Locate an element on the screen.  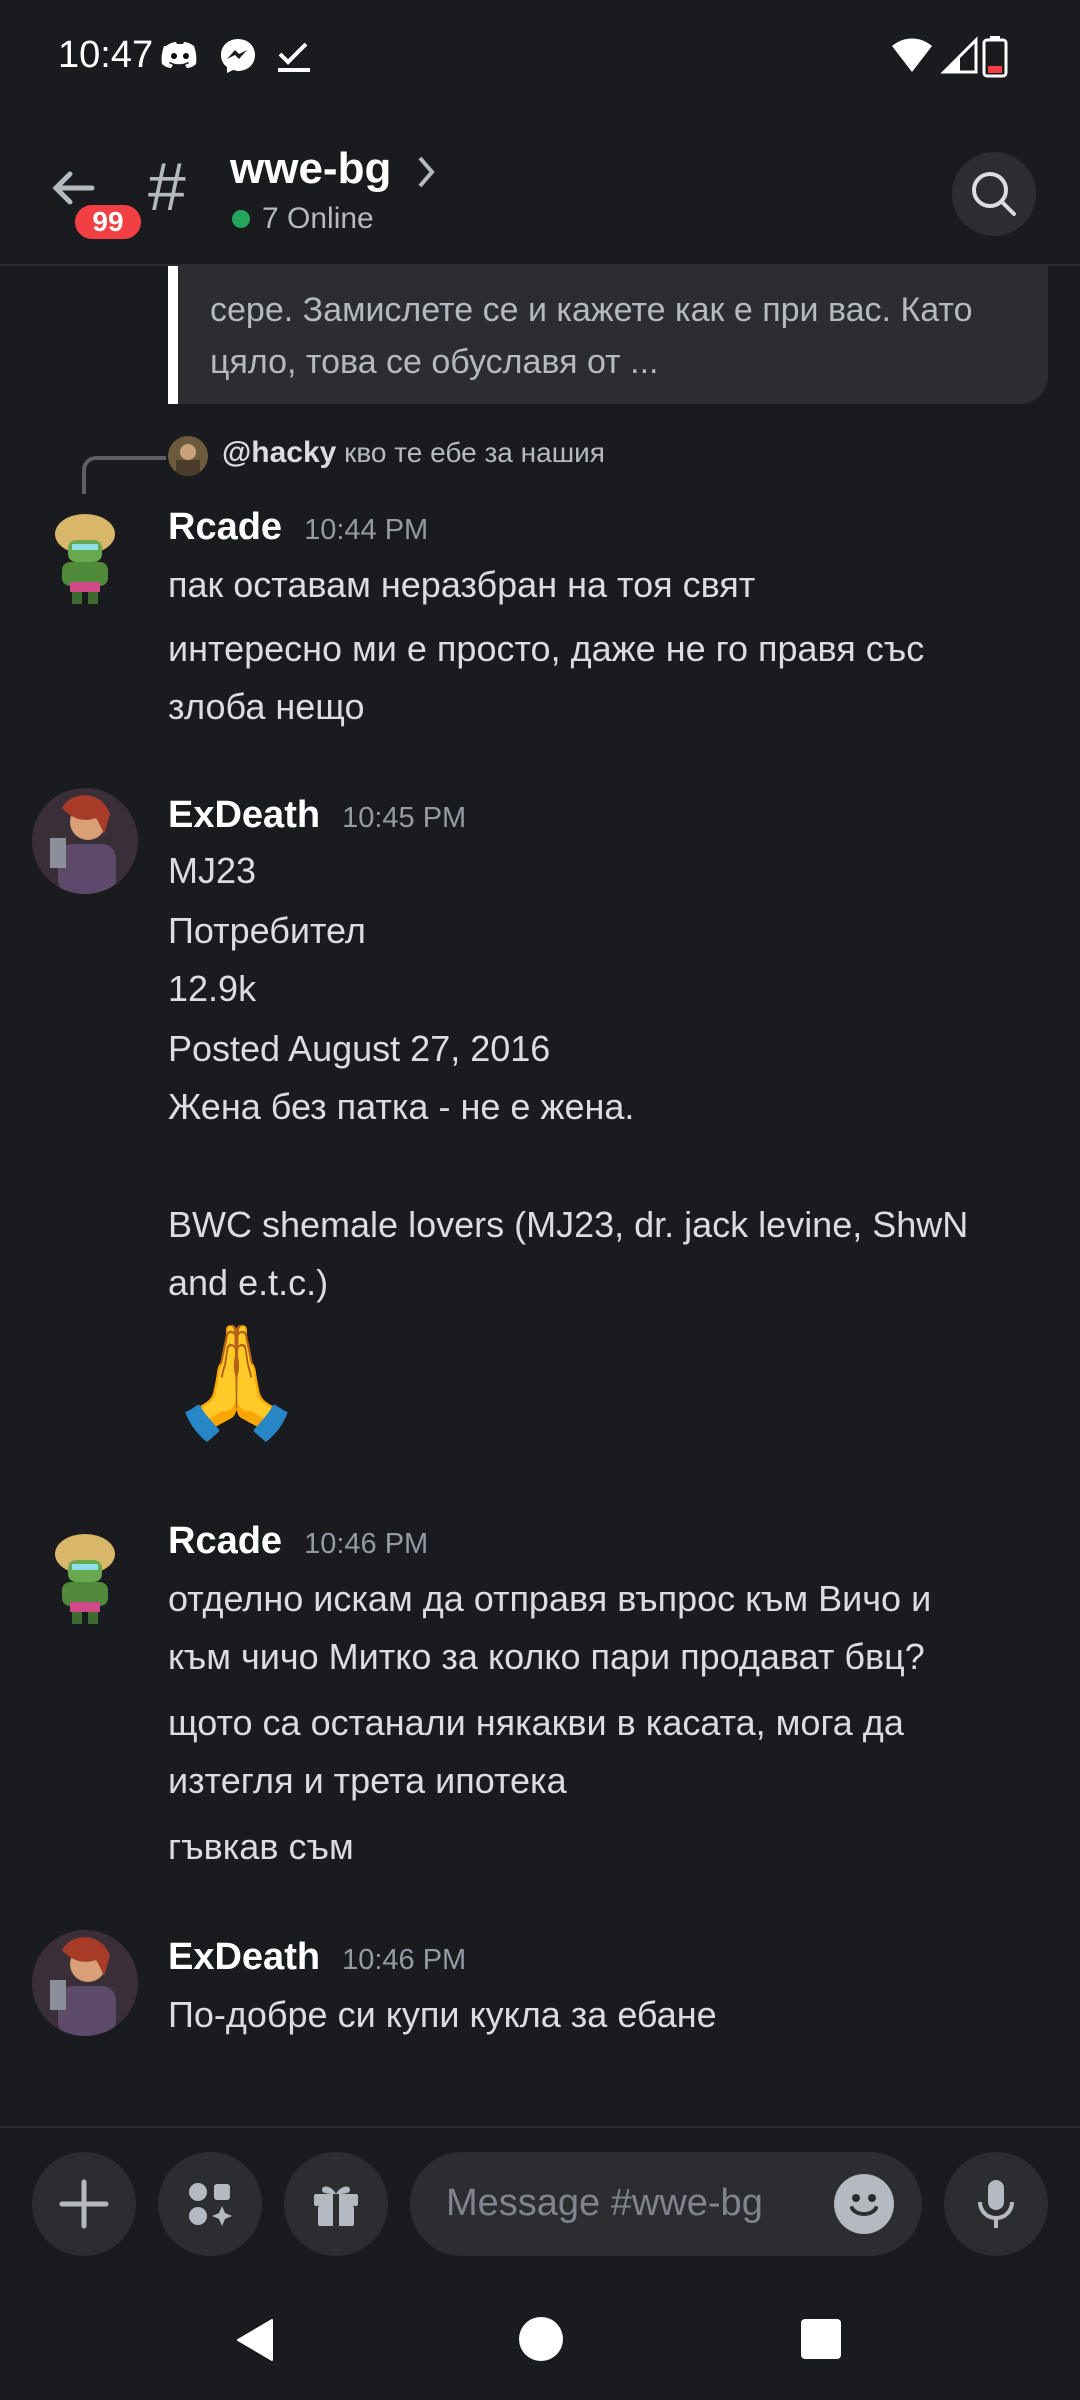
message-author: ExDeath 10:46 PM is located at coordinates (317, 1957).